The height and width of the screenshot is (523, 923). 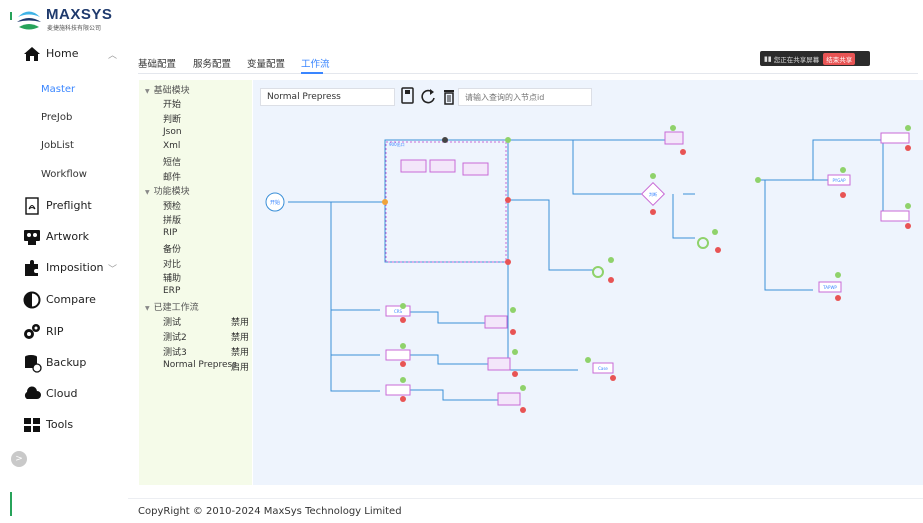 What do you see at coordinates (175, 336) in the screenshot?
I see `tree-node: 测试2` at bounding box center [175, 336].